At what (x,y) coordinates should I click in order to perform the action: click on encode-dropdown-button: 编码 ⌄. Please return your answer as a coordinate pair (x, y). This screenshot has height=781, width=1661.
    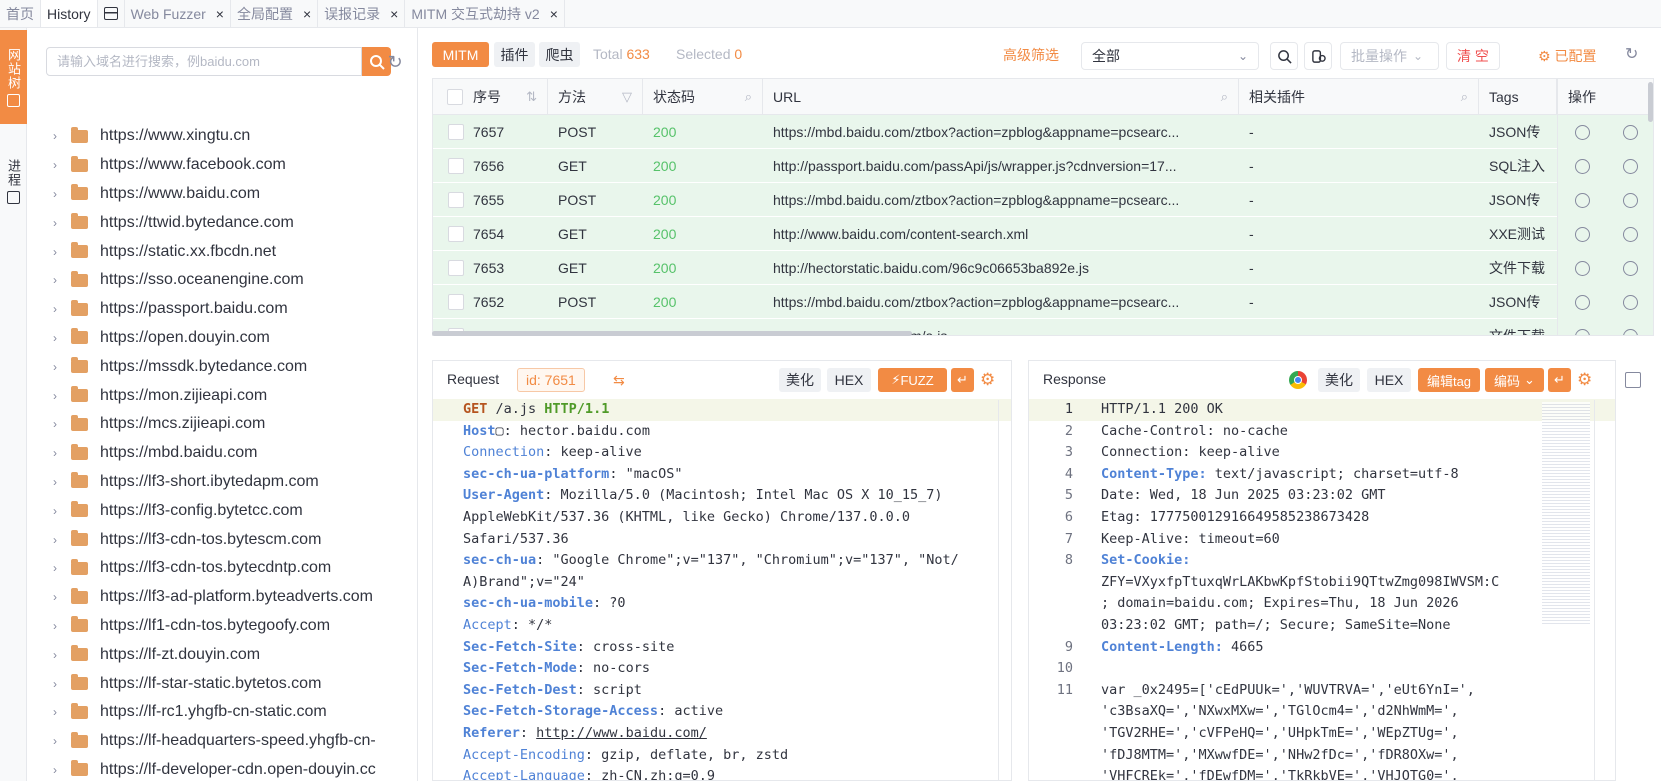
    Looking at the image, I should click on (1514, 380).